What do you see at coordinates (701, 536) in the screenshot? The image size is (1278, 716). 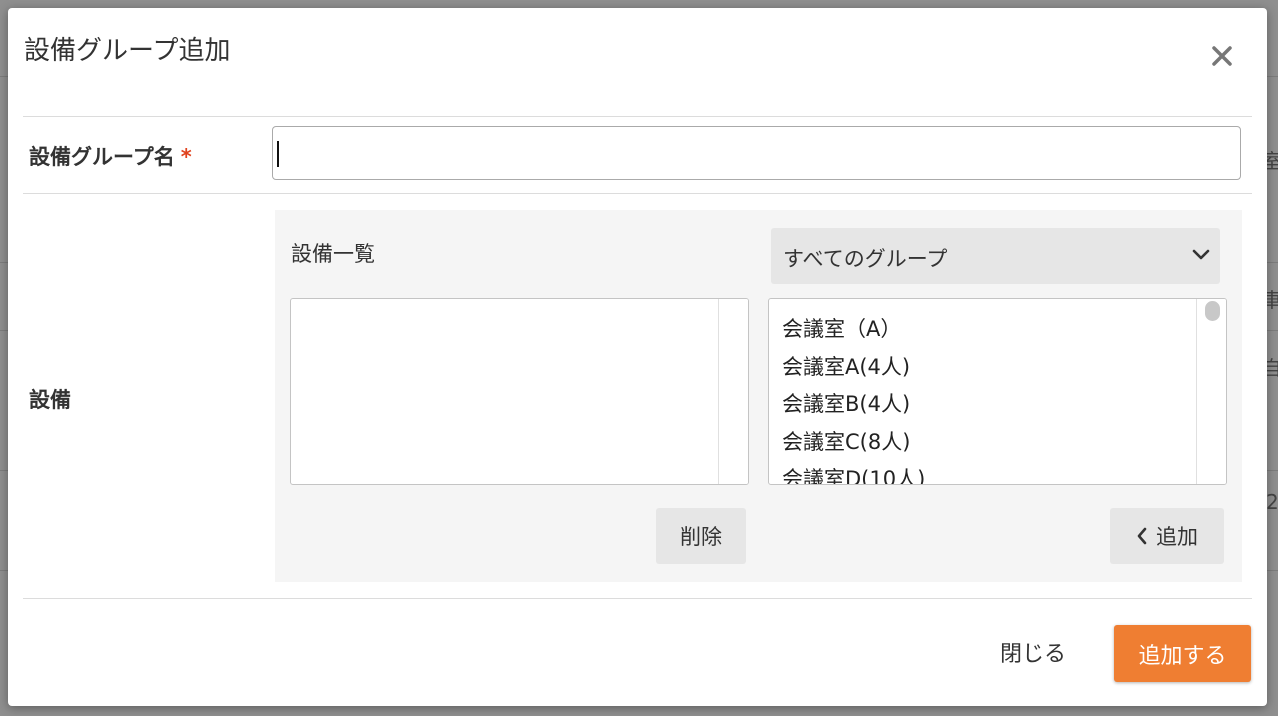 I see `delete-button: 削除` at bounding box center [701, 536].